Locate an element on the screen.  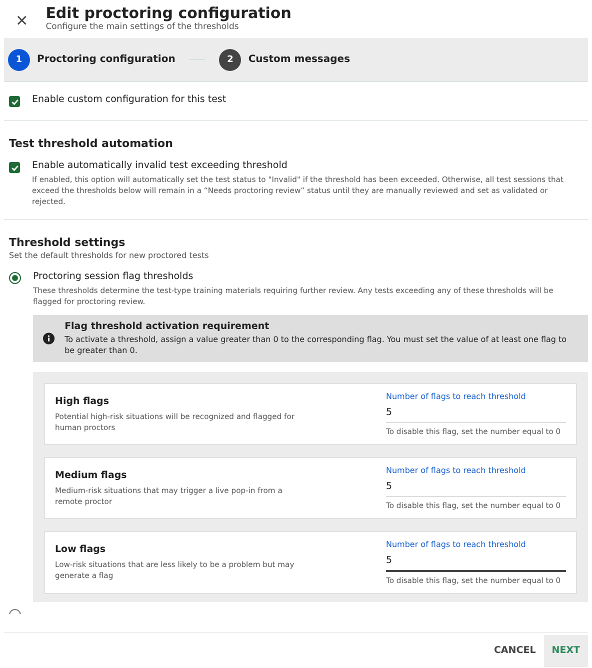
flag-name: Medium flags is located at coordinates (91, 475).